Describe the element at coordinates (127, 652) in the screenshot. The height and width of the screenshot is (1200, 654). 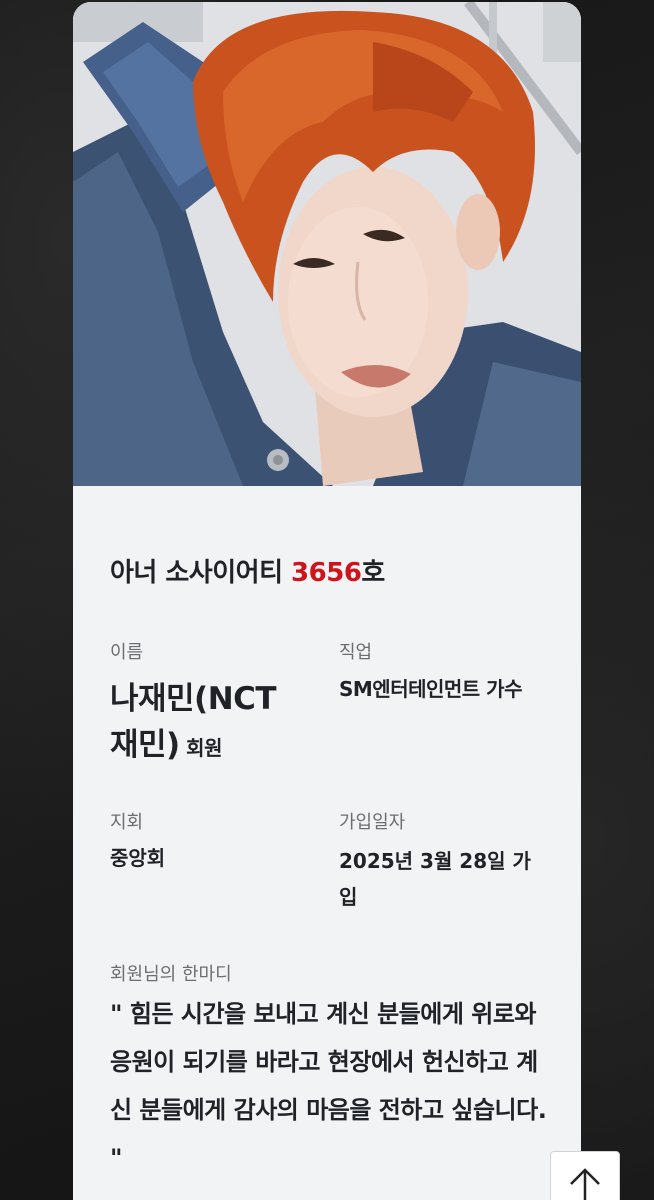
I see `name-label: 이름` at that location.